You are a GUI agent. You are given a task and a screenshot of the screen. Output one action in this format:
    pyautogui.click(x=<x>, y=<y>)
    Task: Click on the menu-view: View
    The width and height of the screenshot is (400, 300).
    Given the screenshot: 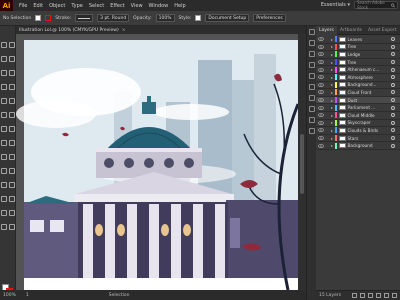 What is the action you would take?
    pyautogui.click(x=137, y=6)
    